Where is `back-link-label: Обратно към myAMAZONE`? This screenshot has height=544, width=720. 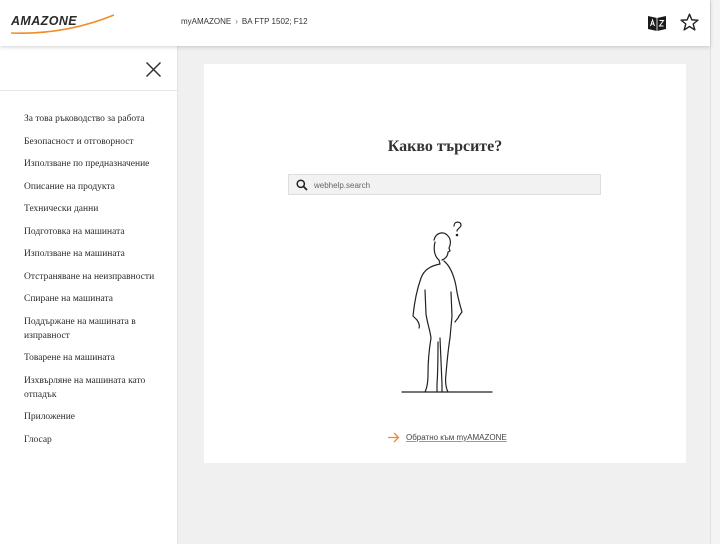
back-link-label: Обратно към myAMAZONE is located at coordinates (456, 437).